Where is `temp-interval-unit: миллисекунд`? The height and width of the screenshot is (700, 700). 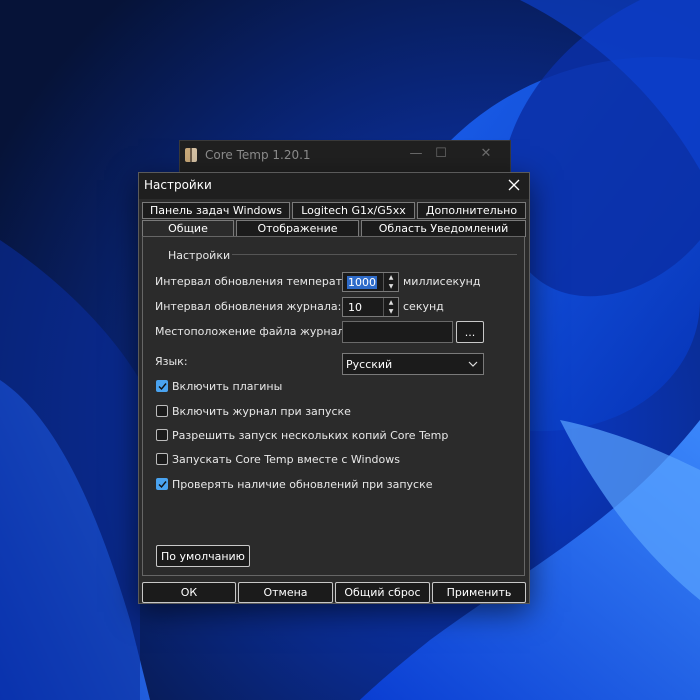
temp-interval-unit: миллисекунд is located at coordinates (442, 281).